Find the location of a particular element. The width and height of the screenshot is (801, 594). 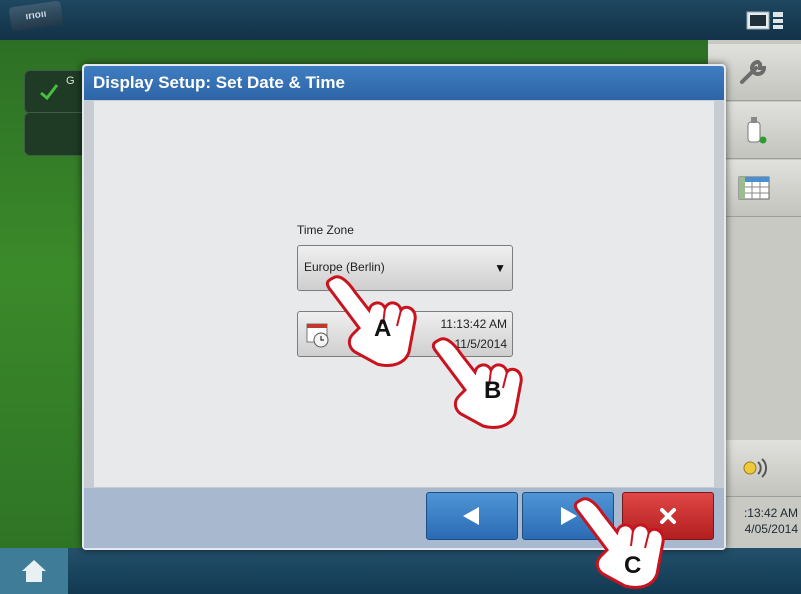

back-arrow-icon is located at coordinates (471, 516).